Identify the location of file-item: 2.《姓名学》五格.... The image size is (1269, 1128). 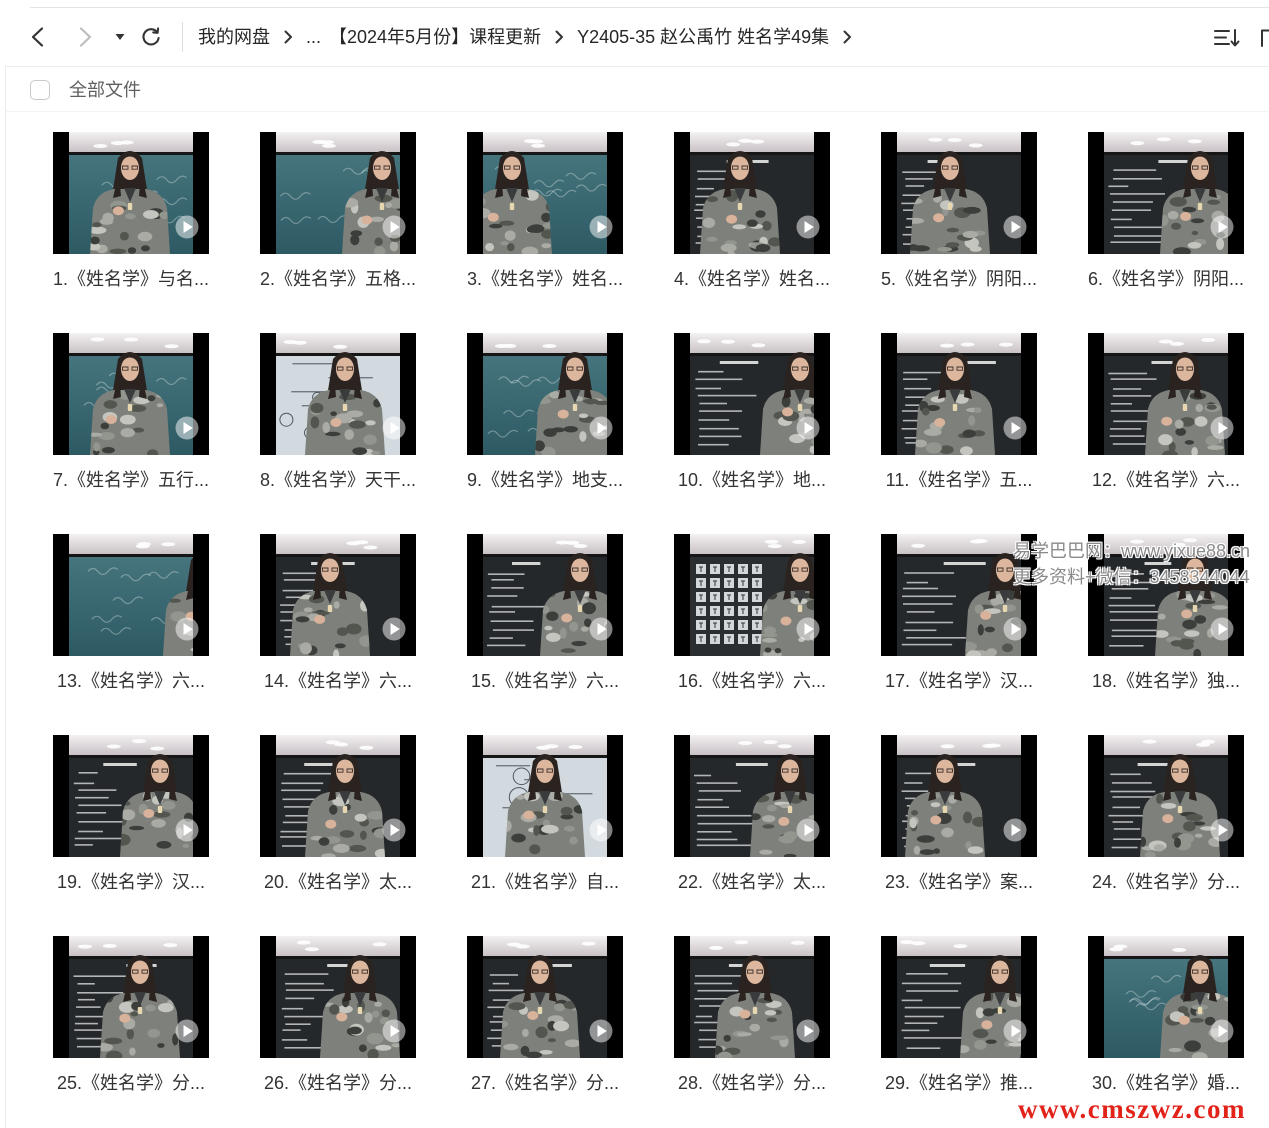
(338, 211).